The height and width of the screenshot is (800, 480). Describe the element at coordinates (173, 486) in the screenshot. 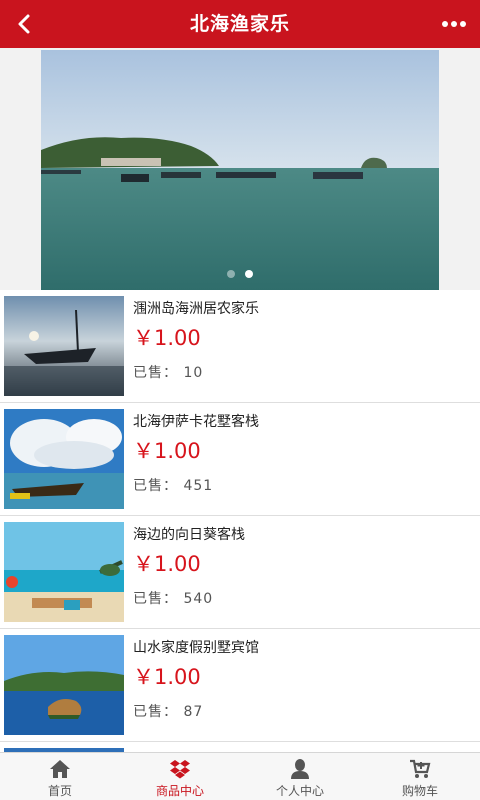

I see `product-sold-count: 已售： 451` at that location.